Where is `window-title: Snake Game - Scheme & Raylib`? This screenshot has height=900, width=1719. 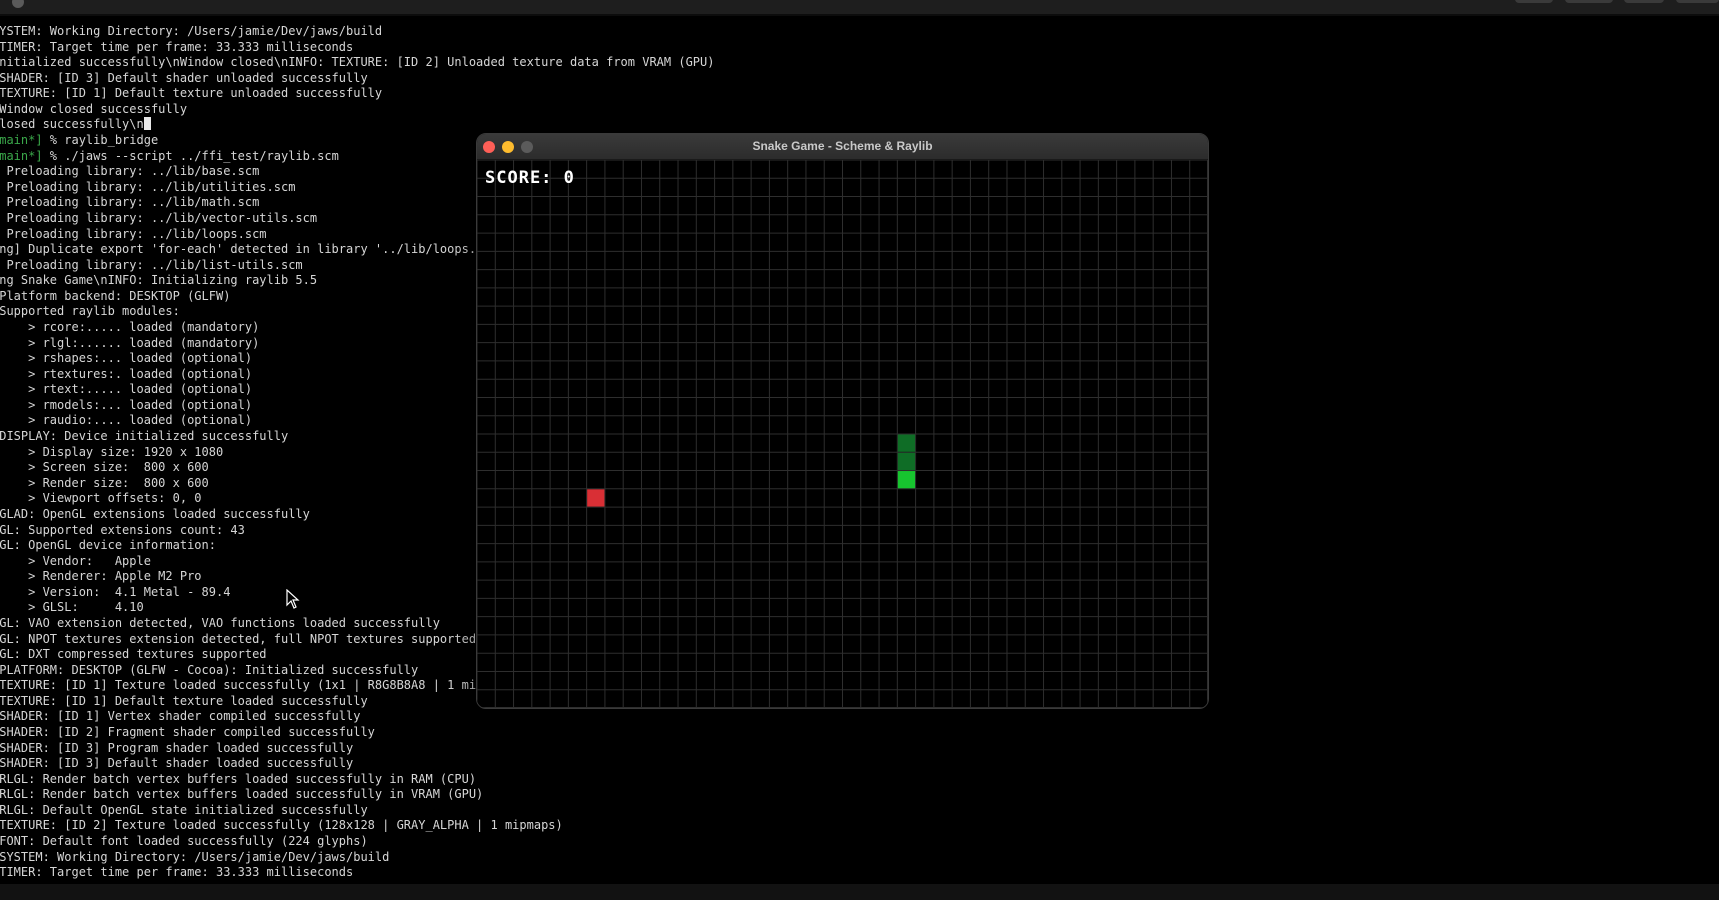 window-title: Snake Game - Scheme & Raylib is located at coordinates (842, 146).